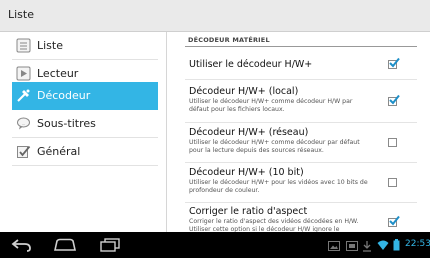 The image size is (430, 258). What do you see at coordinates (383, 245) in the screenshot?
I see `wifi-icon` at bounding box center [383, 245].